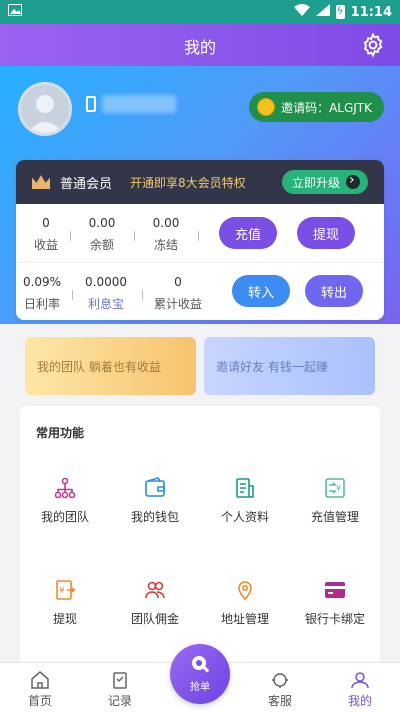  What do you see at coordinates (99, 366) in the screenshot?
I see `team-banner-text: 我的团队 躺着也有收益` at bounding box center [99, 366].